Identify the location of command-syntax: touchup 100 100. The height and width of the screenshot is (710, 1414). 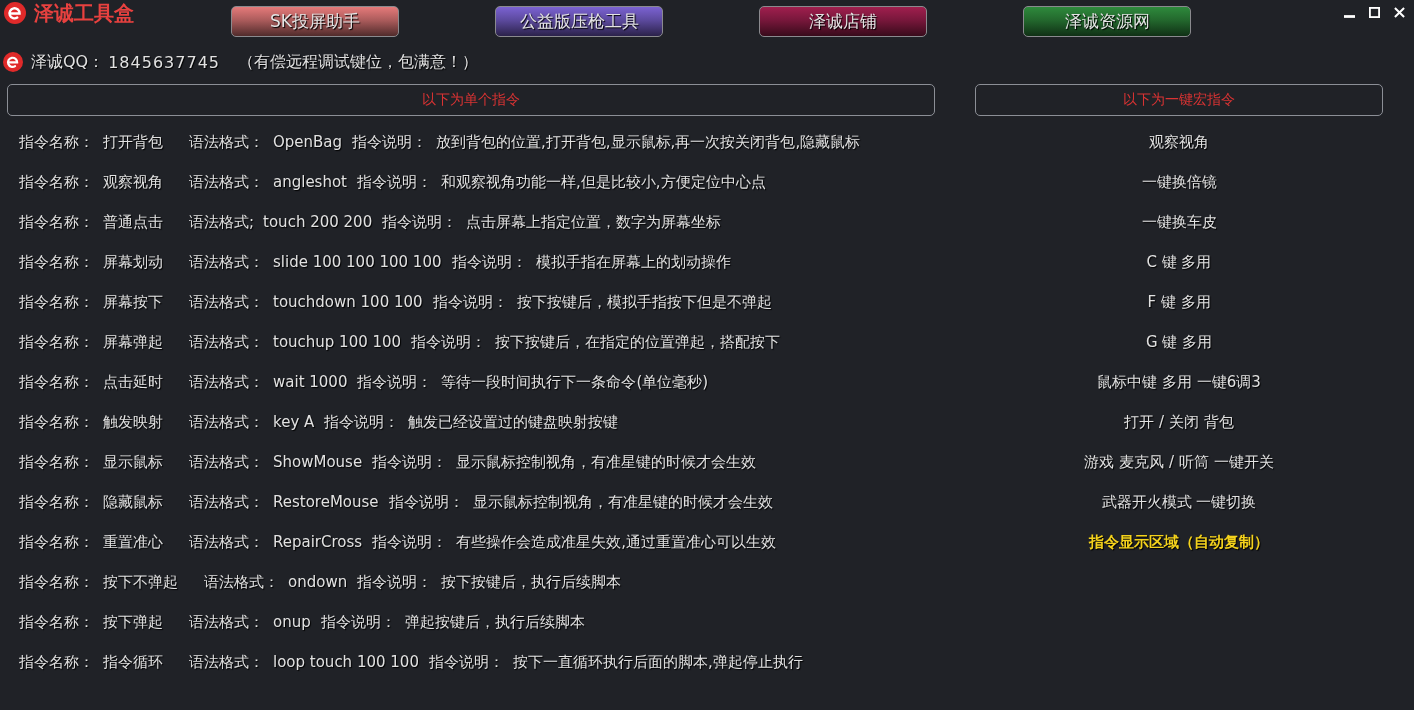
(337, 342).